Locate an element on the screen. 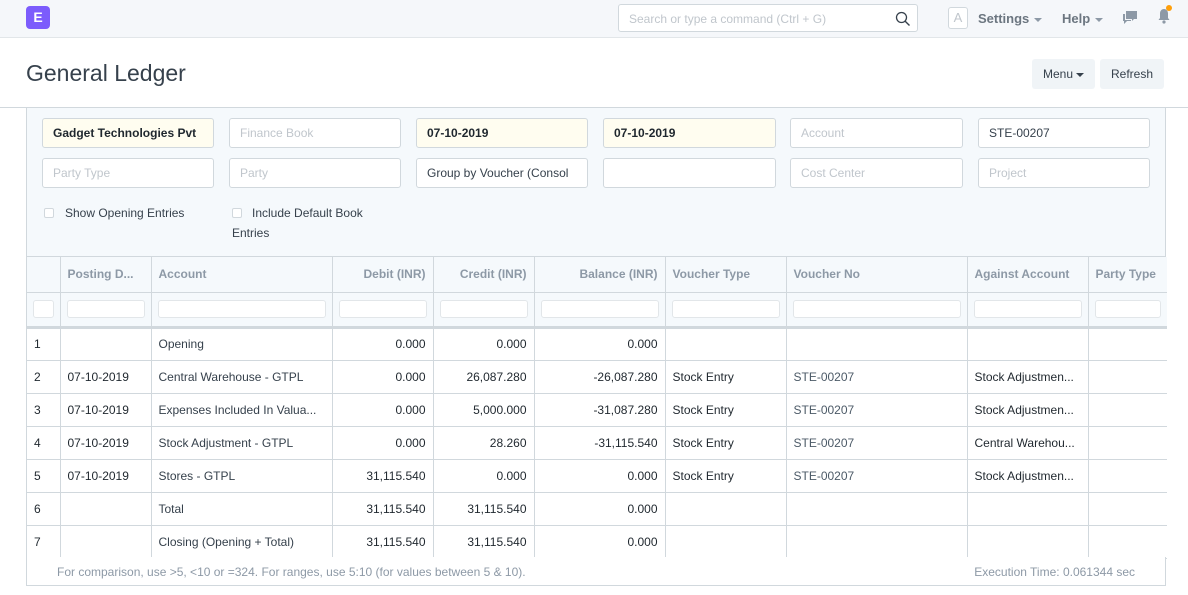 The width and height of the screenshot is (1188, 595). column-filter-row is located at coordinates (597, 310).